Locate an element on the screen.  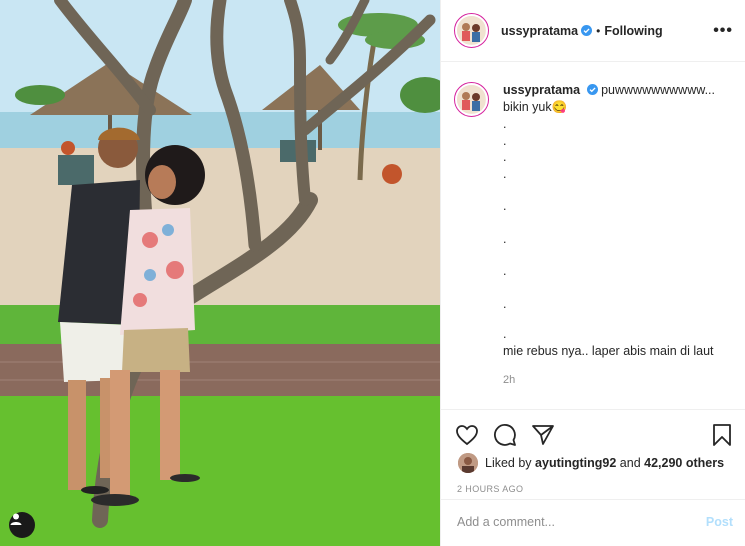
share-button is located at coordinates (543, 435).